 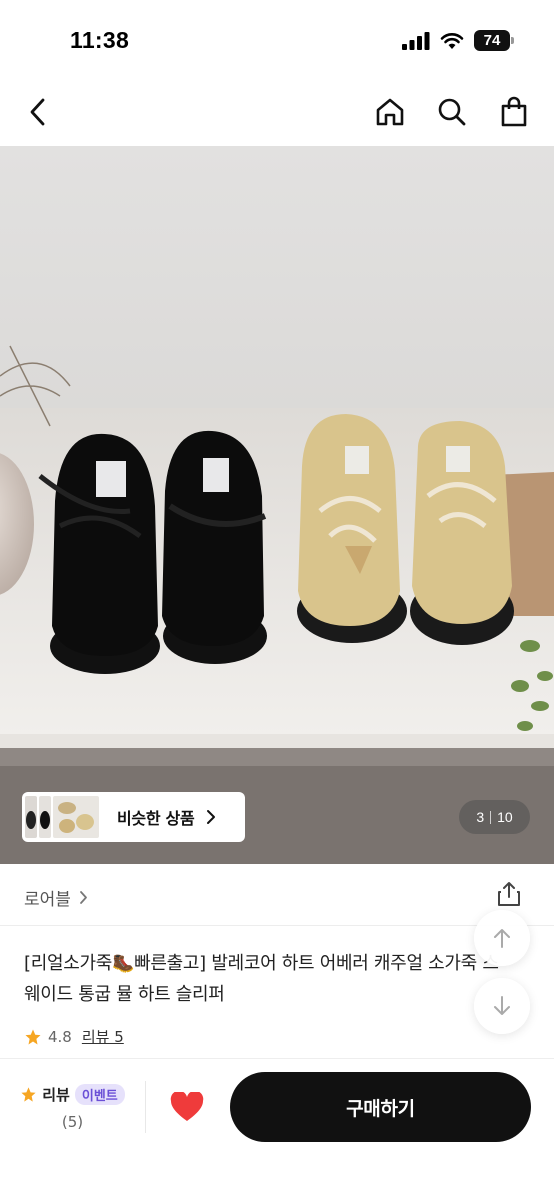 I want to click on page-total: 10, so click(x=505, y=817).